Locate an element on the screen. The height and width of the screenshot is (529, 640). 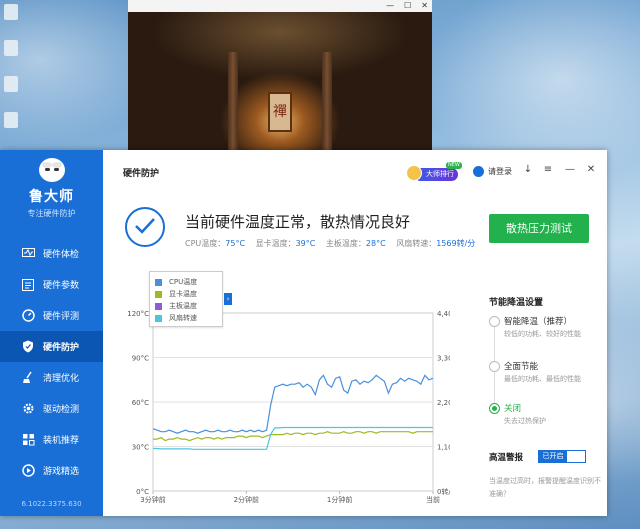
legend-label: CPU温度 is located at coordinates (183, 282).